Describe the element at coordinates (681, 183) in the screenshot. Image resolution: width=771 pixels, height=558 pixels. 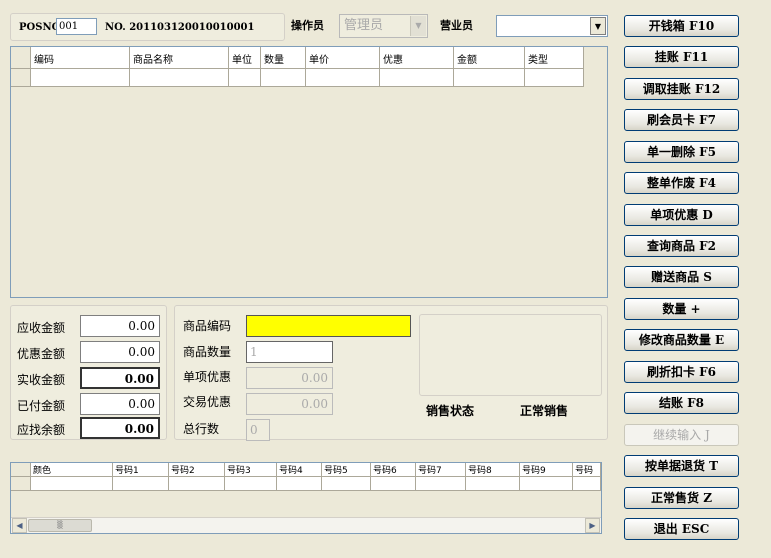
I see `void-order-button: 整单作废 F4` at that location.